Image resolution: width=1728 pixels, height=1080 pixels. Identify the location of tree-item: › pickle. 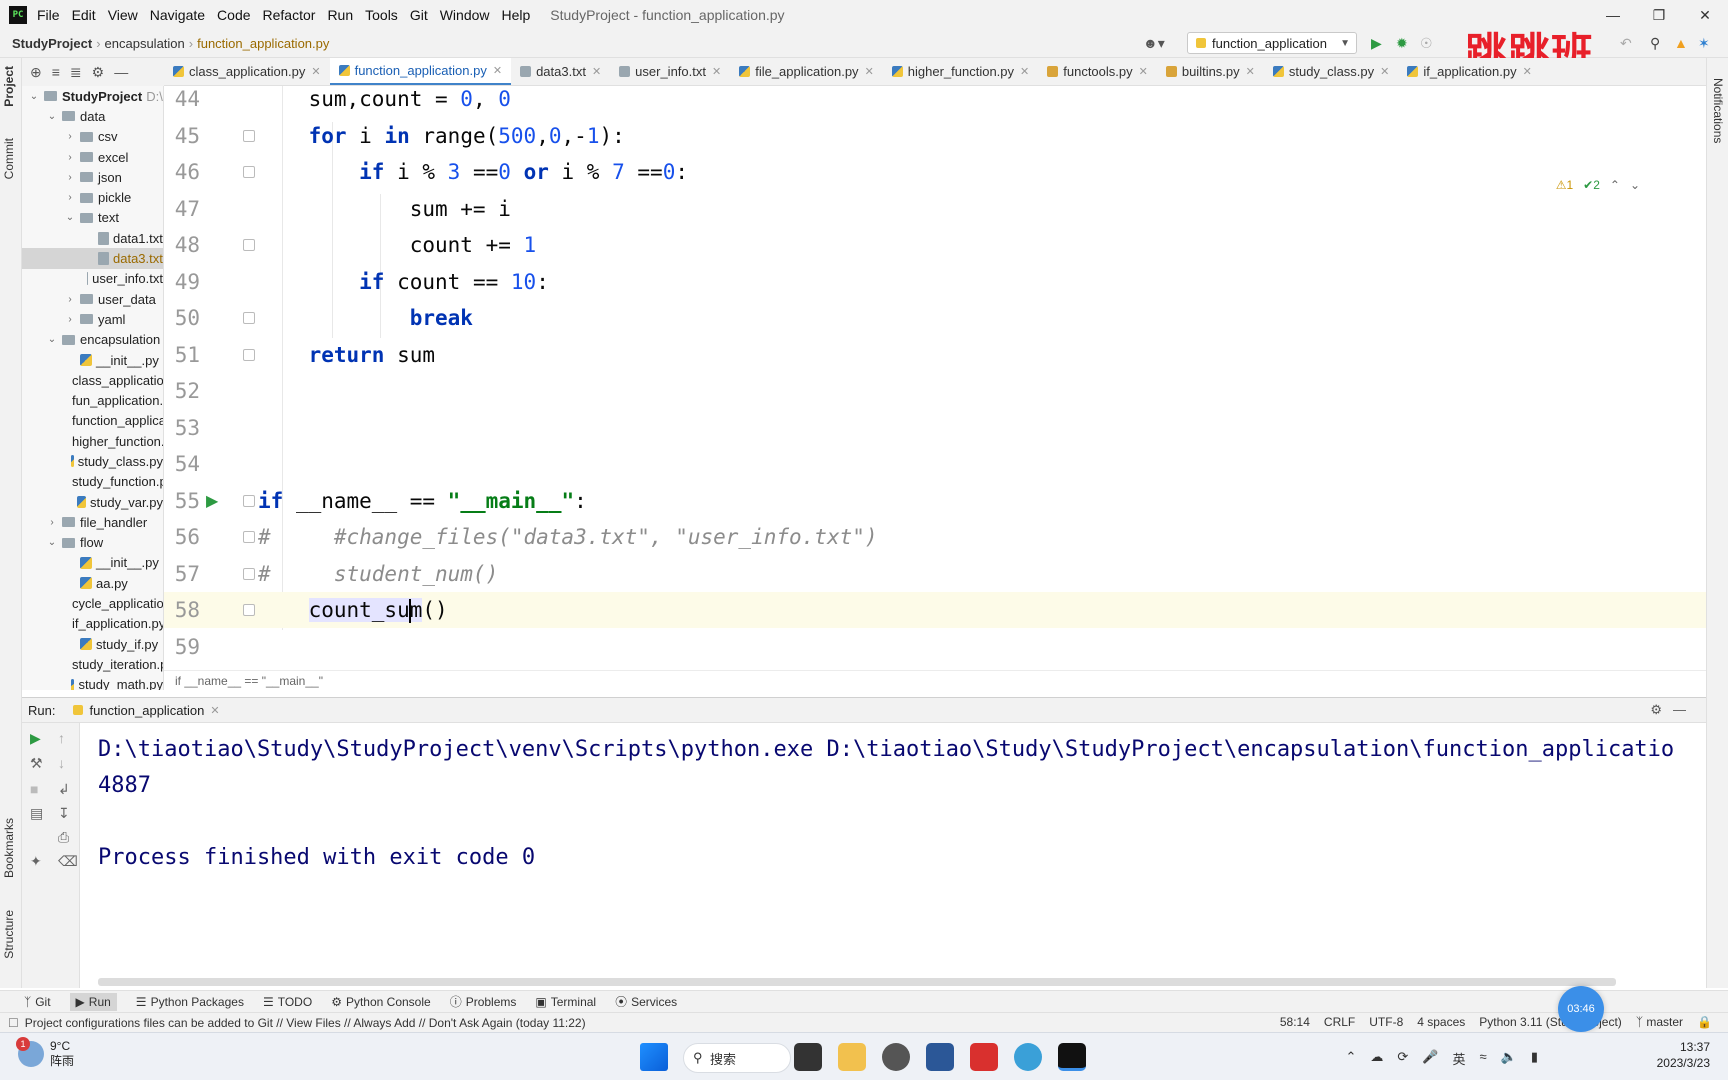
(92, 197).